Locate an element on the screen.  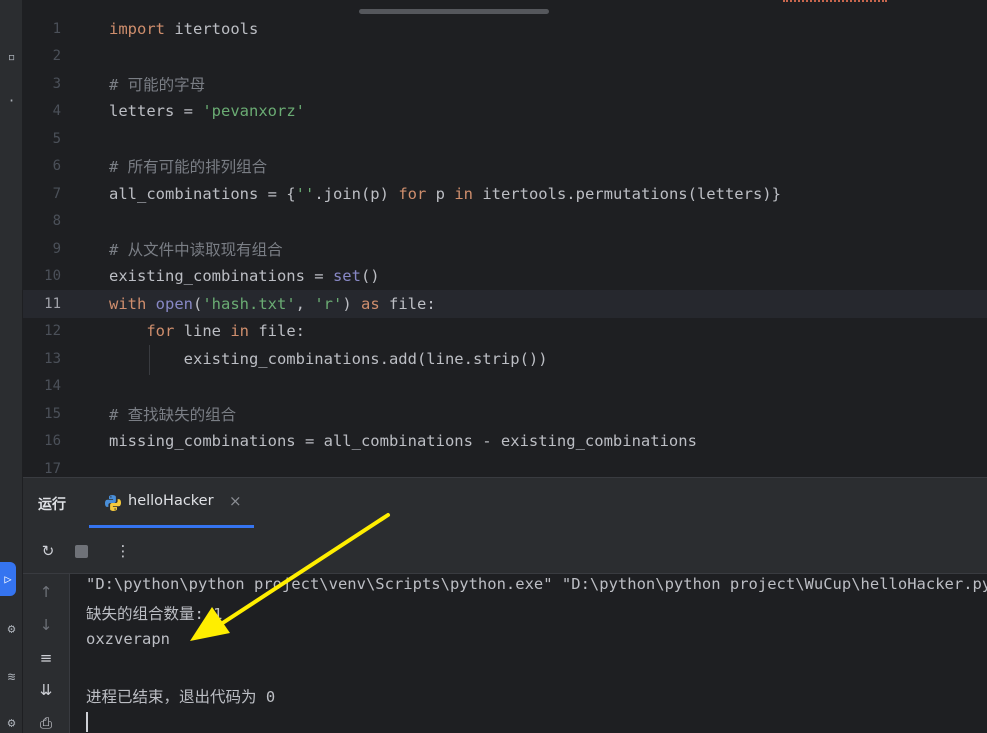
code-token: 'hash.txt' is located at coordinates (249, 303).